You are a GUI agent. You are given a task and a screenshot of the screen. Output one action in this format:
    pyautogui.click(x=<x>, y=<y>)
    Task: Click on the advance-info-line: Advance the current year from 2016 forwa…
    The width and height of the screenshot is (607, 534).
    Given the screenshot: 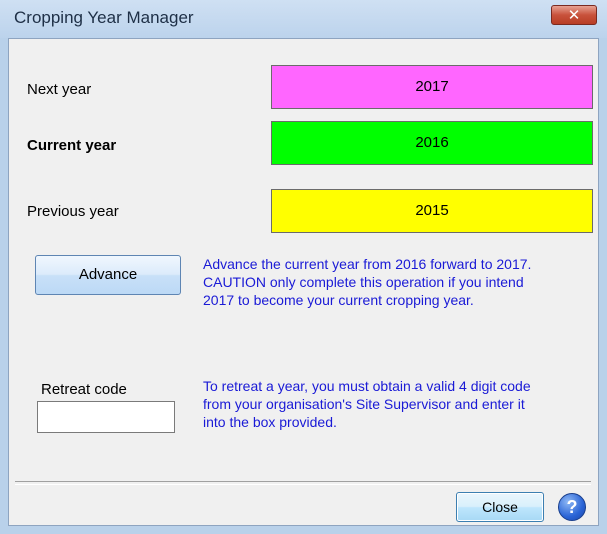 What is the action you would take?
    pyautogui.click(x=367, y=264)
    